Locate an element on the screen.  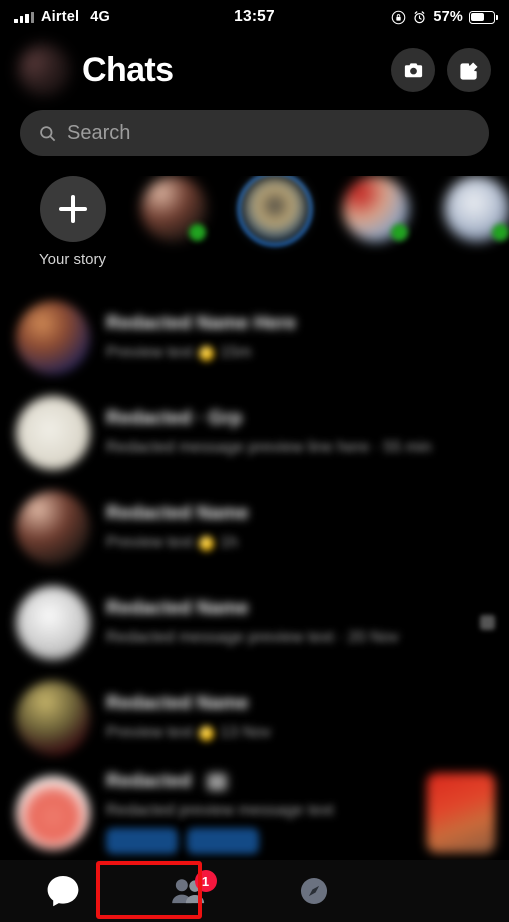
chat-row-body: Redacted Redacted preview message text is located at coordinates (266, 812).